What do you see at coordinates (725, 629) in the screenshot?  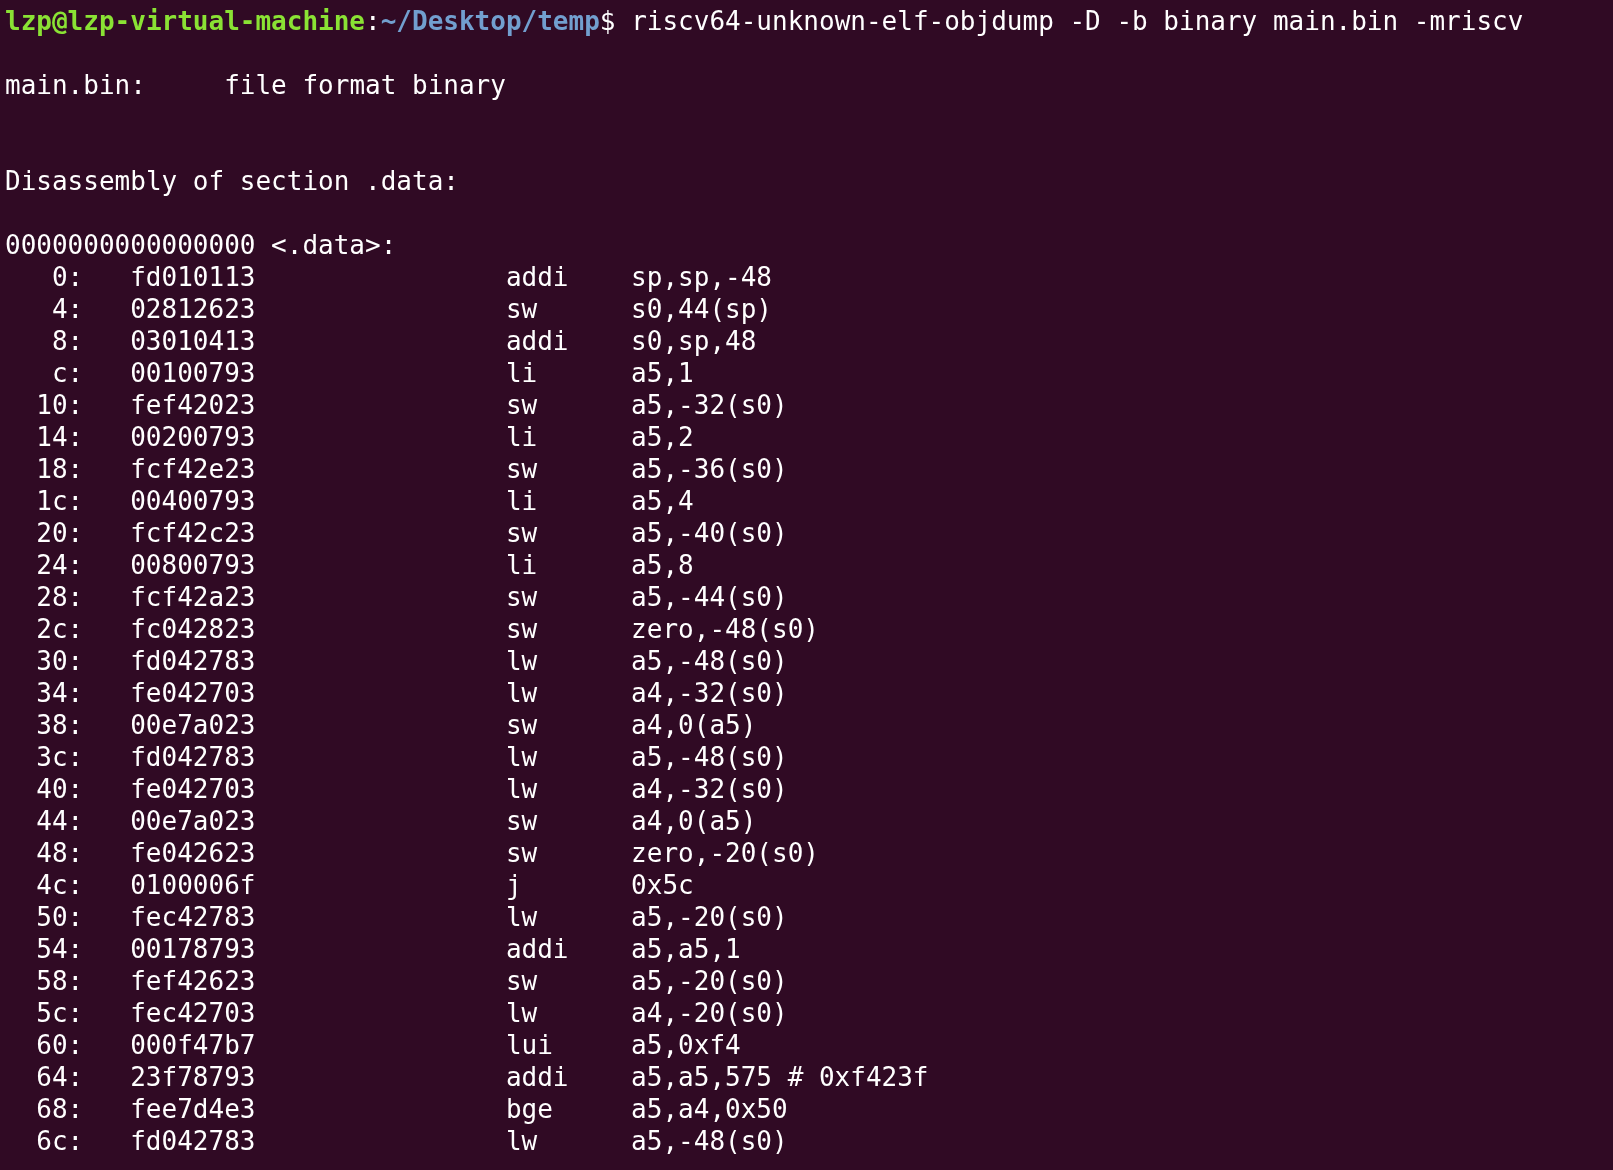 I see `instruction-operands: zero,-48(s0)` at bounding box center [725, 629].